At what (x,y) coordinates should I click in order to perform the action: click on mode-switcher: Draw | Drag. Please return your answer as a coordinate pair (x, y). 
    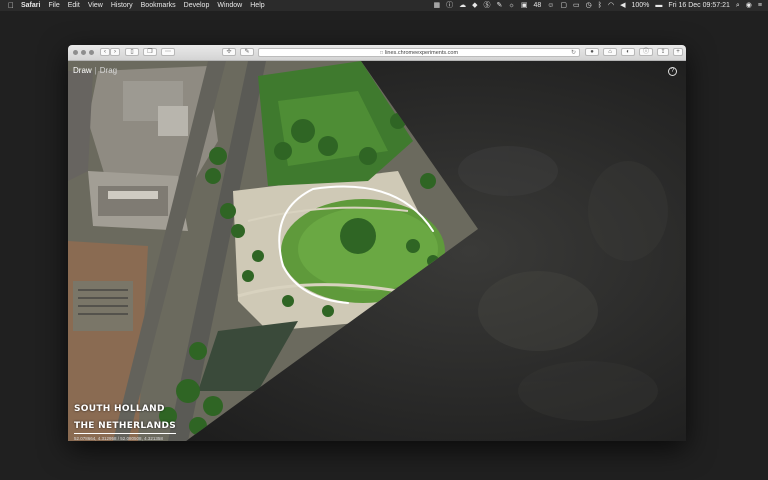
    Looking at the image, I should click on (95, 70).